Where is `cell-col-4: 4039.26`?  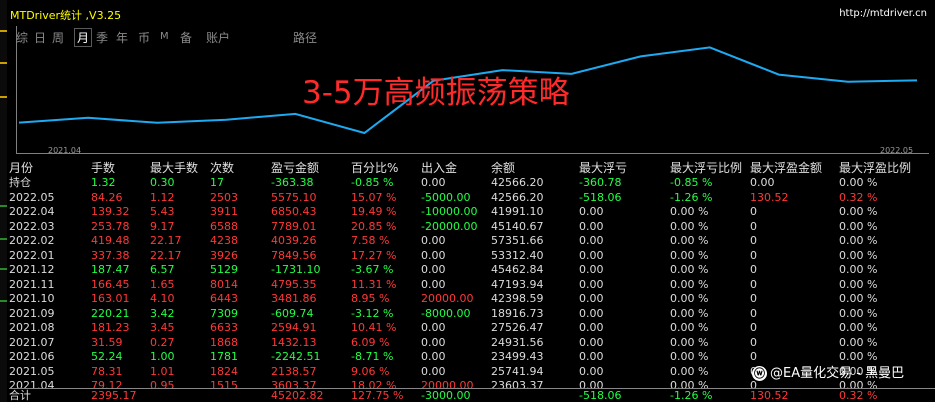 cell-col-4: 4039.26 is located at coordinates (294, 240).